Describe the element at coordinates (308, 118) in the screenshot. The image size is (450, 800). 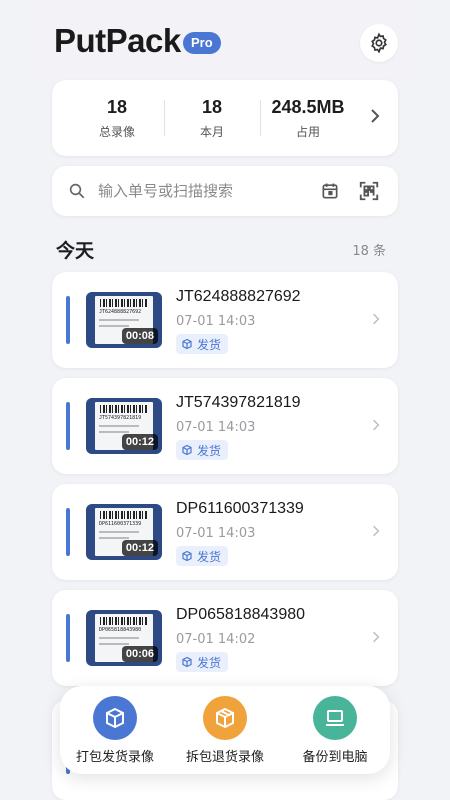
I see `stat-storage: 248.5MB 占用` at that location.